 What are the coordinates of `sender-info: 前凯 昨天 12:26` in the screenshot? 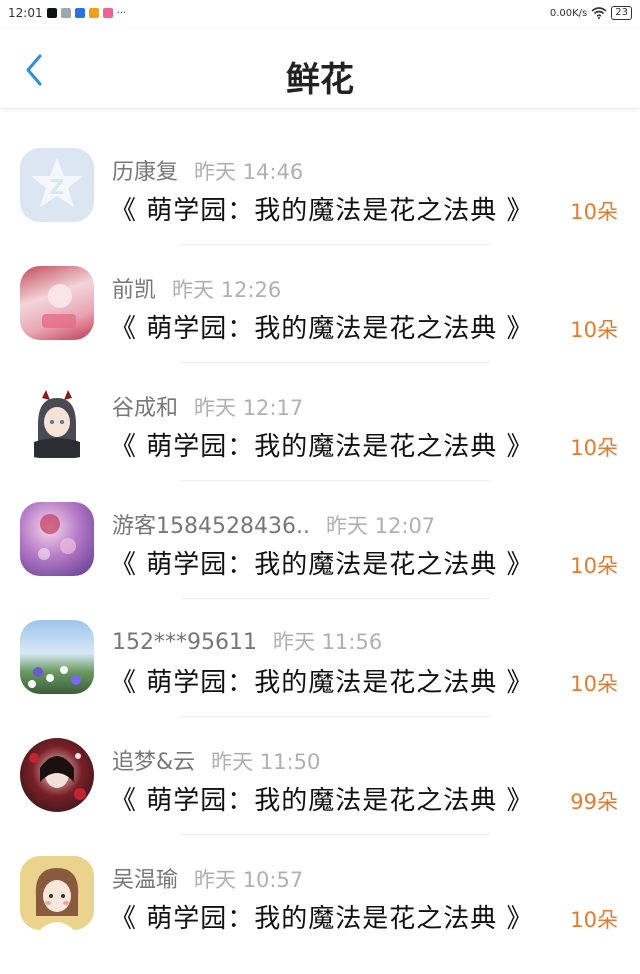 It's located at (196, 288).